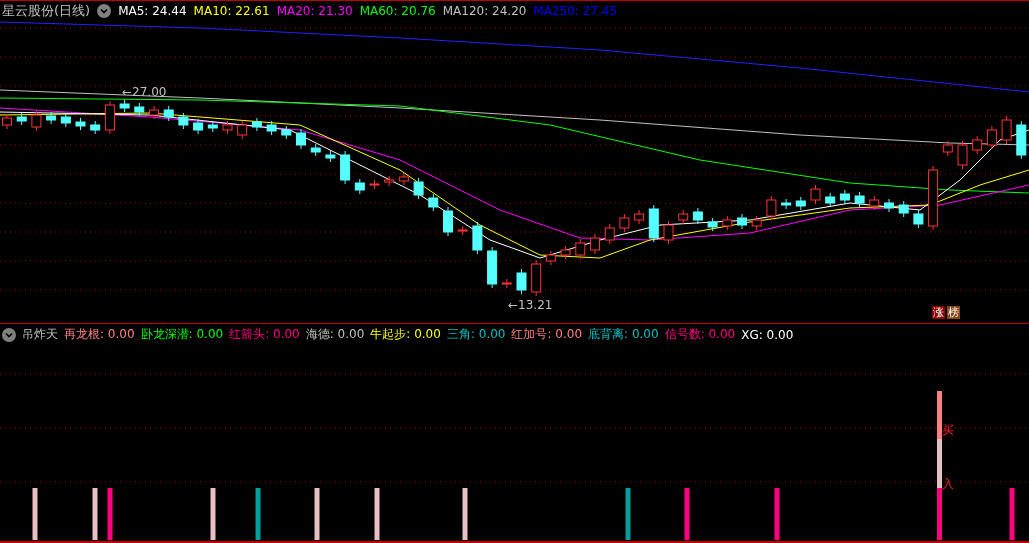 This screenshot has height=543, width=1029. Describe the element at coordinates (152, 11) in the screenshot. I see `ma-value: MA5: 24.44` at that location.